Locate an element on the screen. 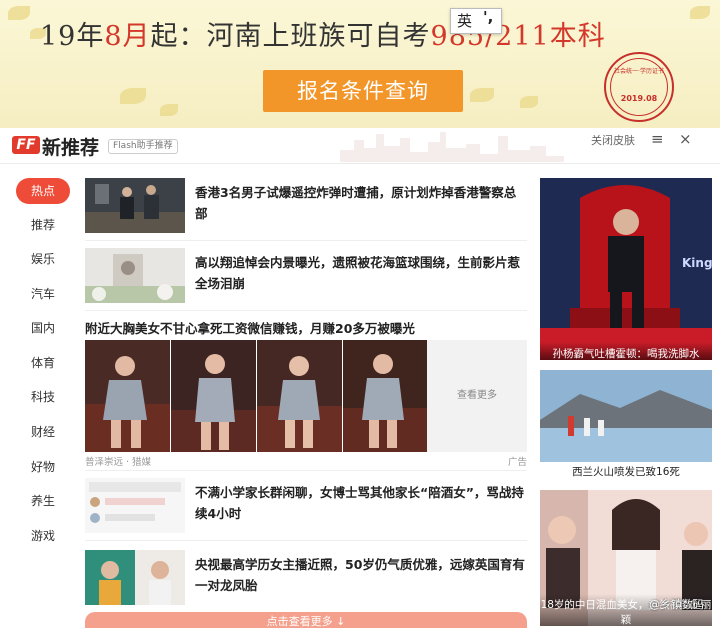 This screenshot has height=628, width=720. nav-item-tech: 科技 is located at coordinates (43, 397).